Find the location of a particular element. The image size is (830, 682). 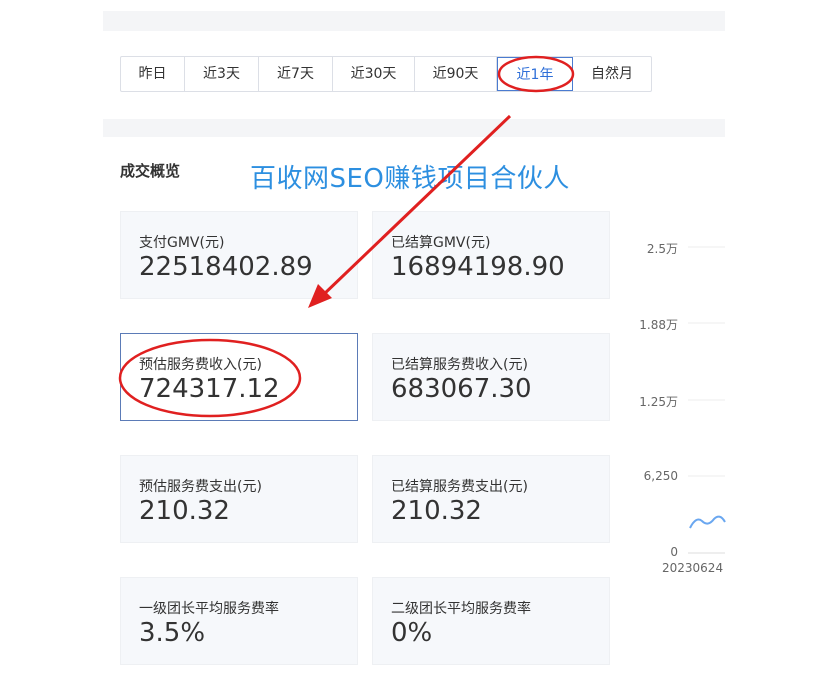

card-label: 二级团长平均服务费率 is located at coordinates (461, 609).